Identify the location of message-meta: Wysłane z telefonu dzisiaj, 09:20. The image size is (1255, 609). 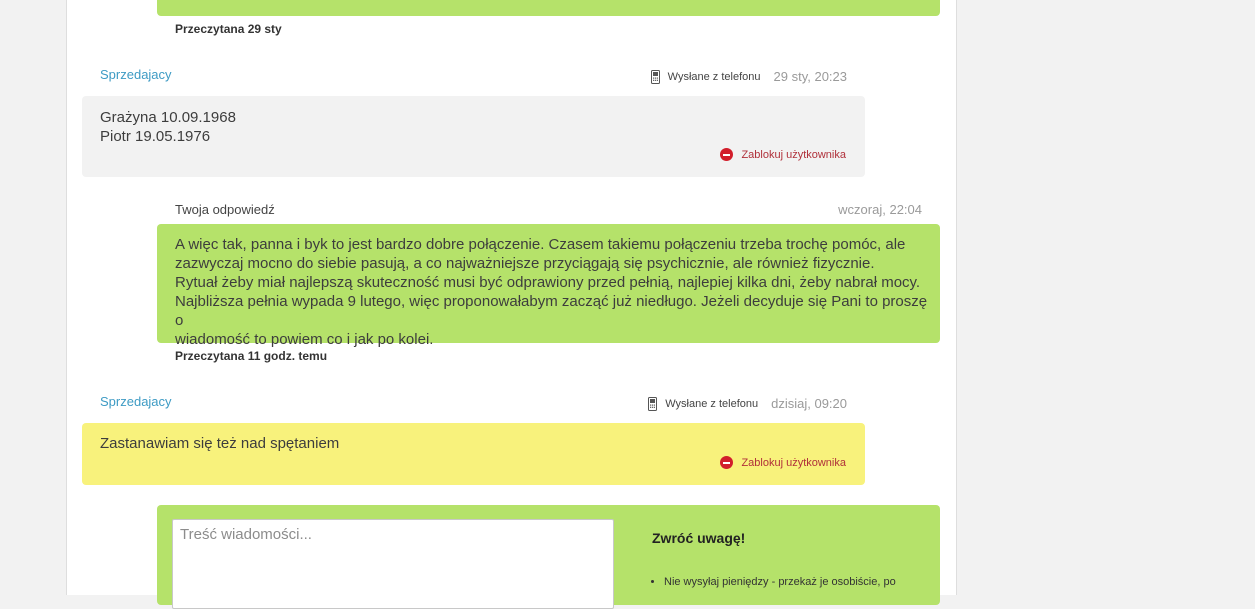
(747, 403).